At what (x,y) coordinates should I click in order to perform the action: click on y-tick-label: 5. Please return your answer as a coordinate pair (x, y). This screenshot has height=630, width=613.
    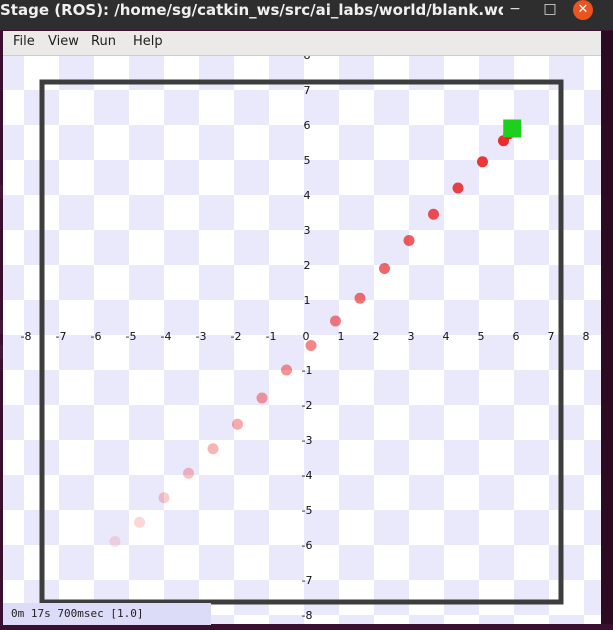
    Looking at the image, I should click on (307, 160).